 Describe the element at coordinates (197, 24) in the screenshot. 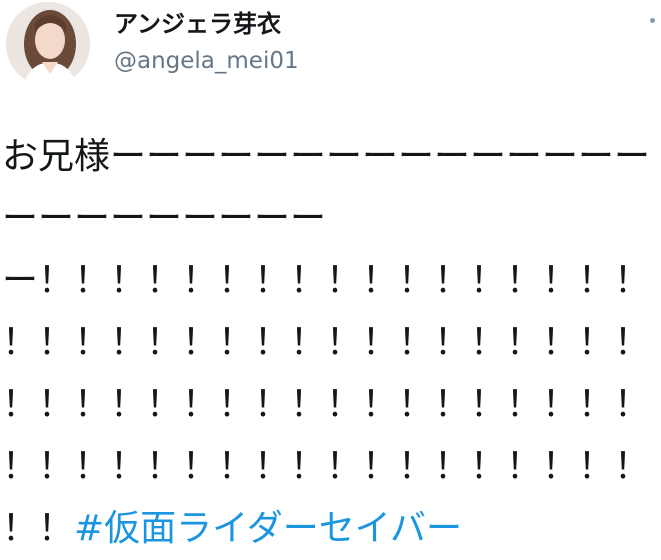

I see `display-name: アンジェラ芽衣` at that location.